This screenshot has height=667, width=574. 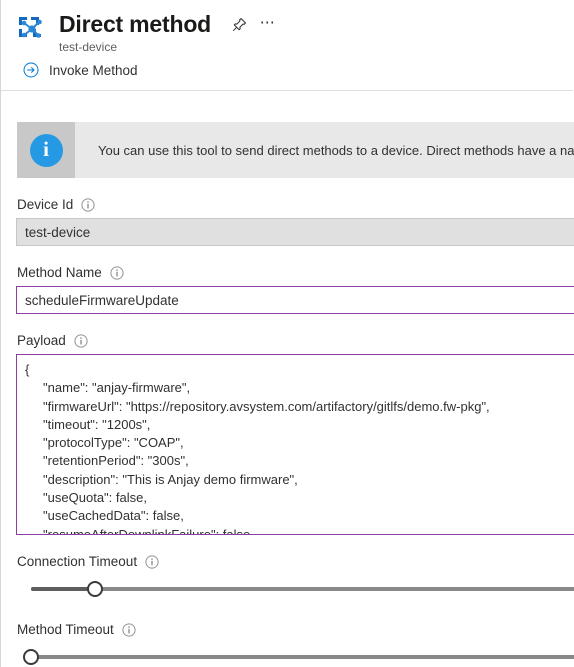 I want to click on connection-timeout-label: Connection Timeout, so click(x=77, y=561).